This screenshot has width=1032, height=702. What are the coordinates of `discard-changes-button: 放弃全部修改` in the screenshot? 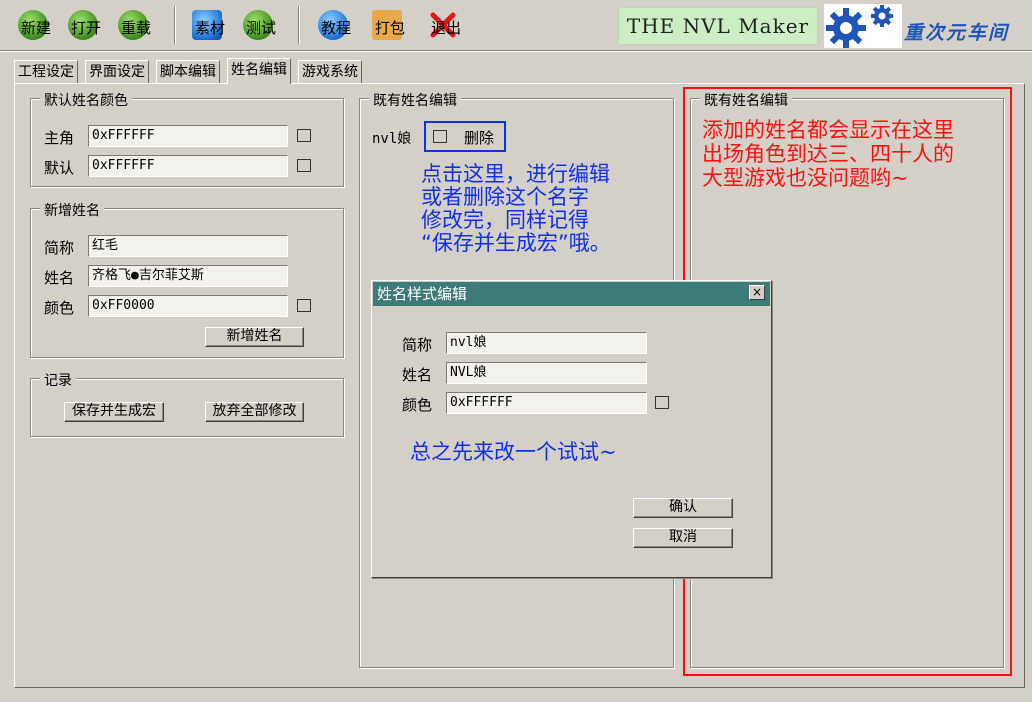 It's located at (254, 412).